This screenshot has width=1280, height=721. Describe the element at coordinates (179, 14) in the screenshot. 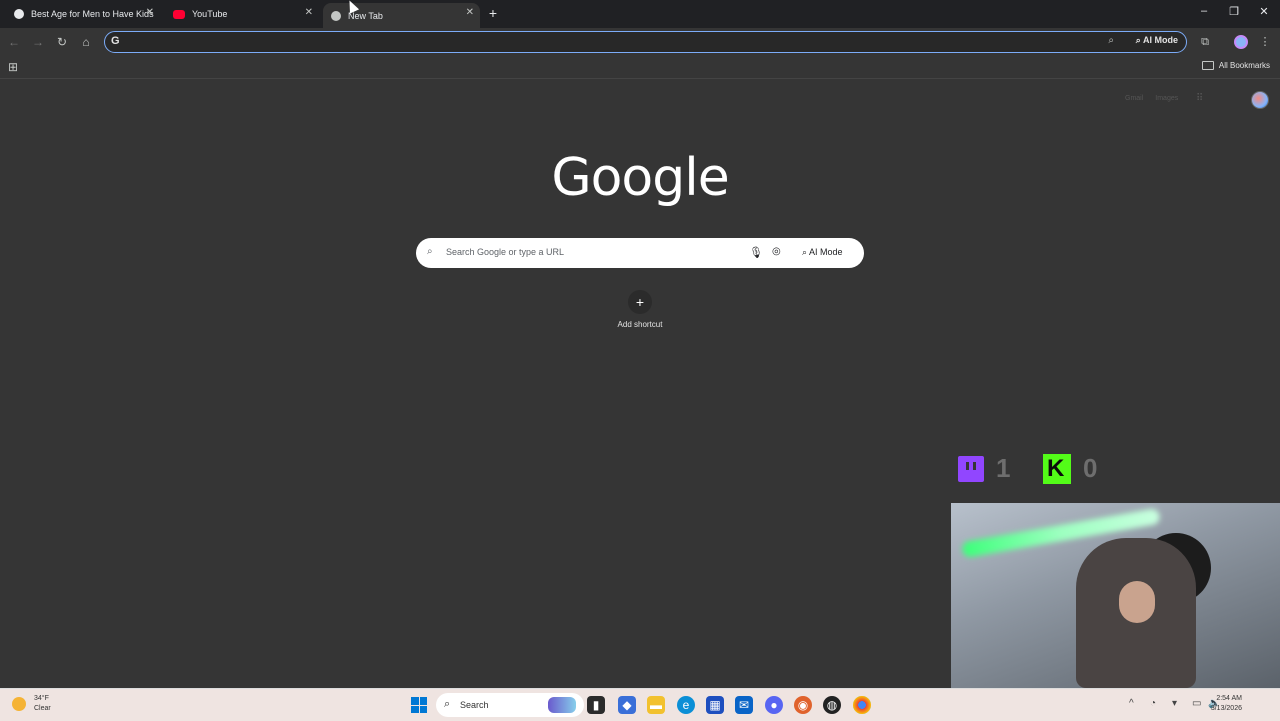

I see `youtube-icon` at that location.